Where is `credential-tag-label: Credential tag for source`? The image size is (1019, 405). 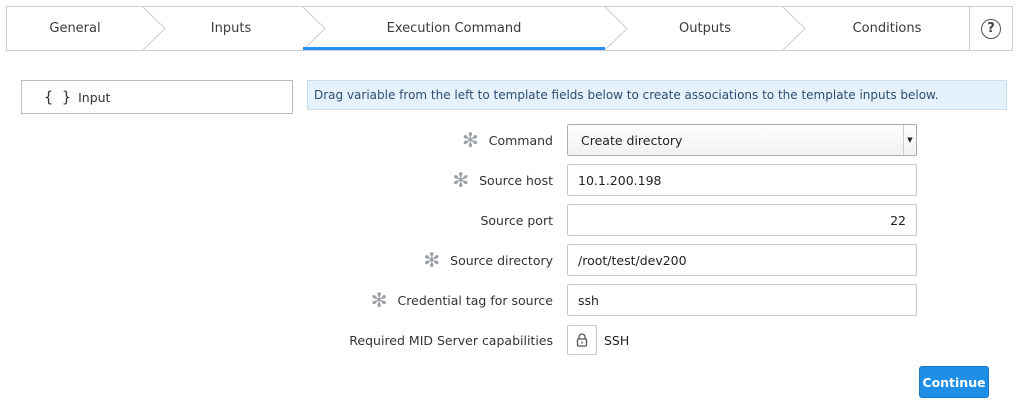 credential-tag-label: Credential tag for source is located at coordinates (475, 300).